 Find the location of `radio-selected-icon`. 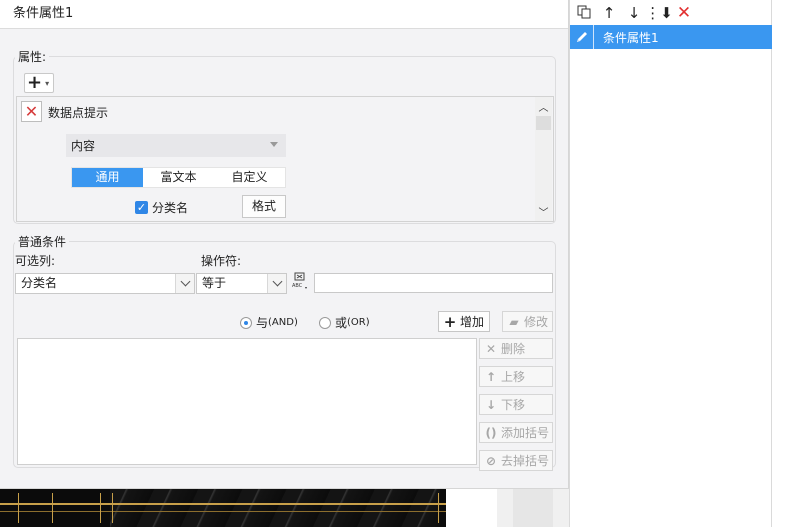

radio-selected-icon is located at coordinates (246, 322).